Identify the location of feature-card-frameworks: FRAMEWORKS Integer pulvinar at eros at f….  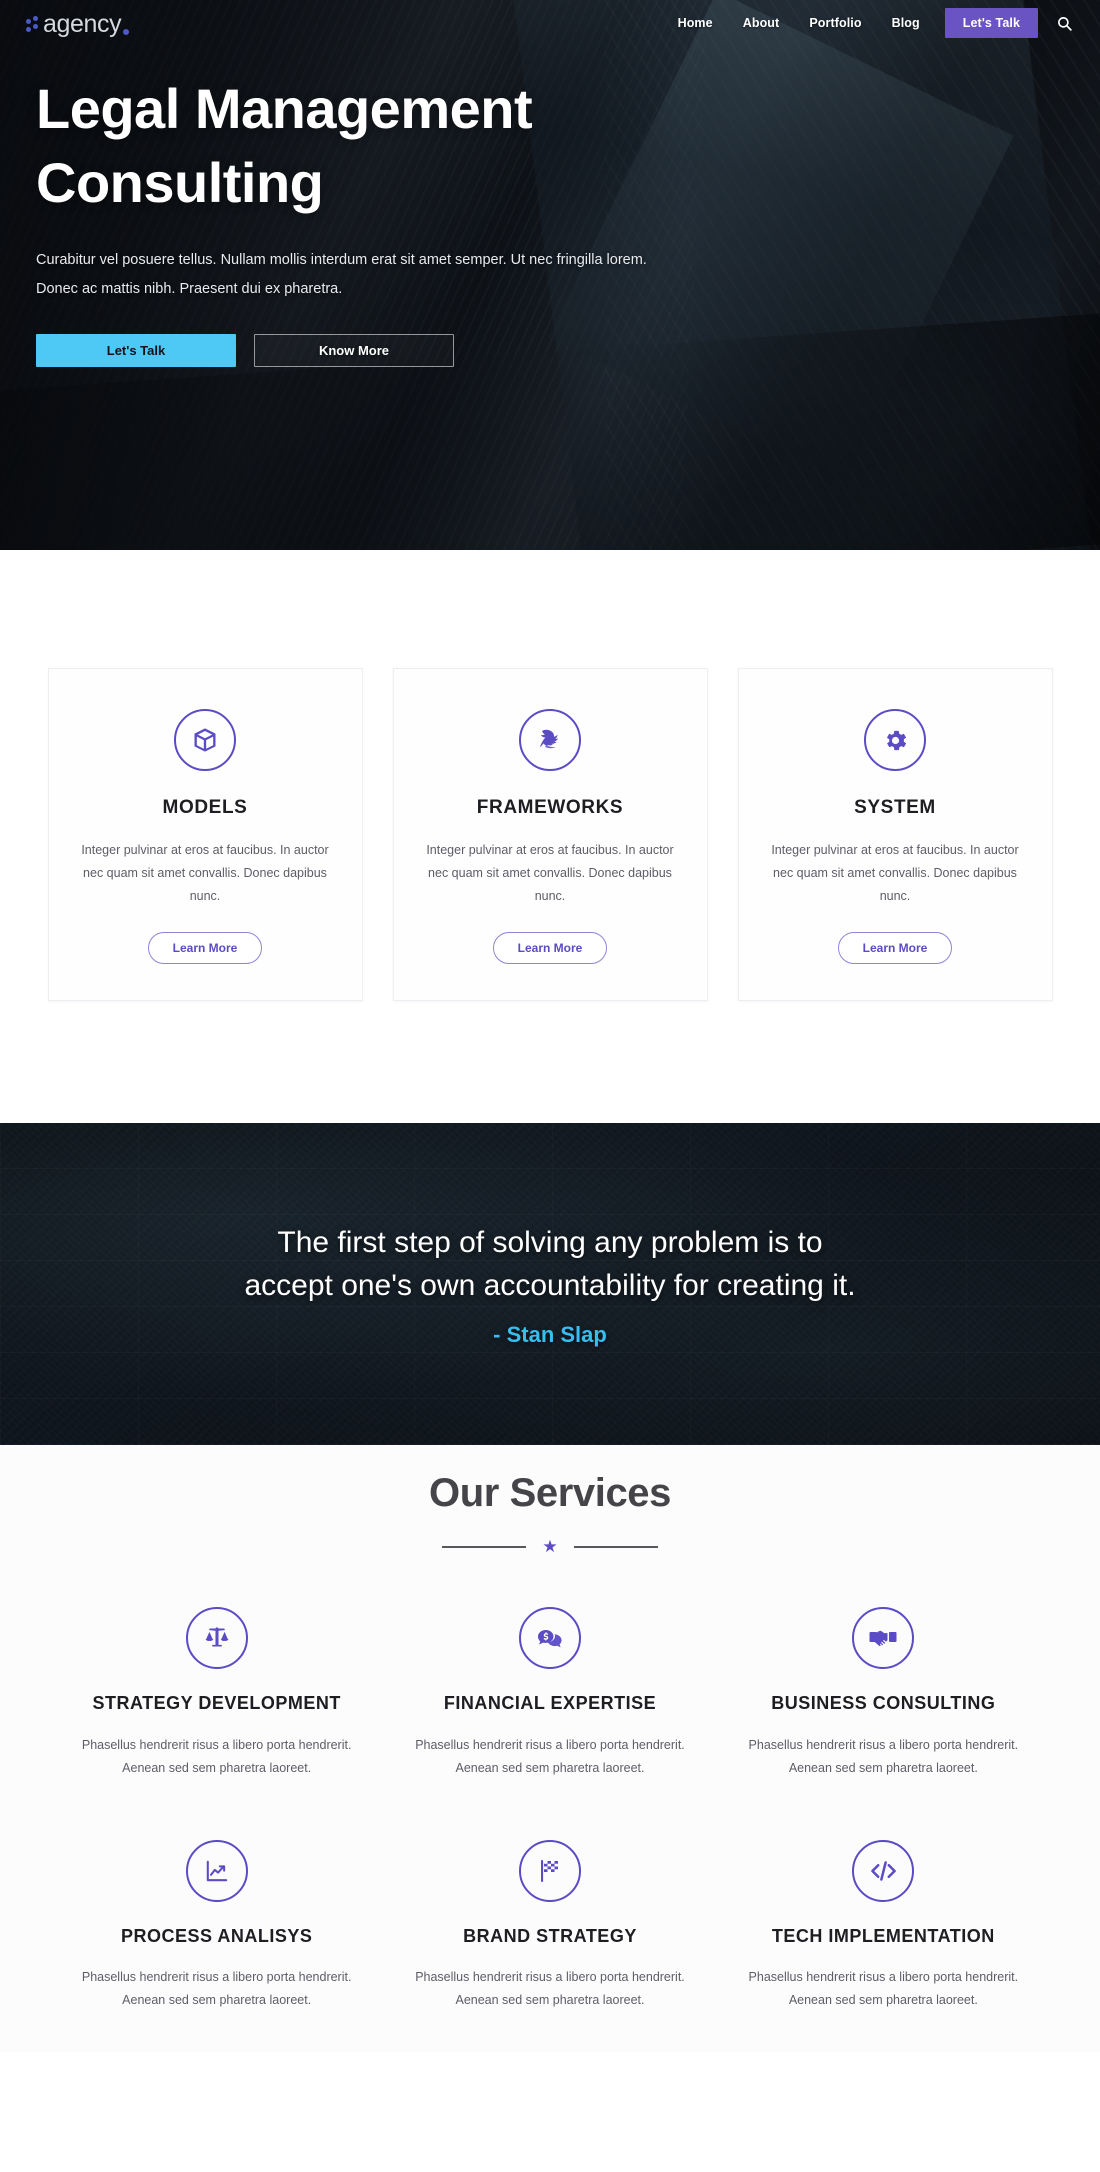
(550, 835).